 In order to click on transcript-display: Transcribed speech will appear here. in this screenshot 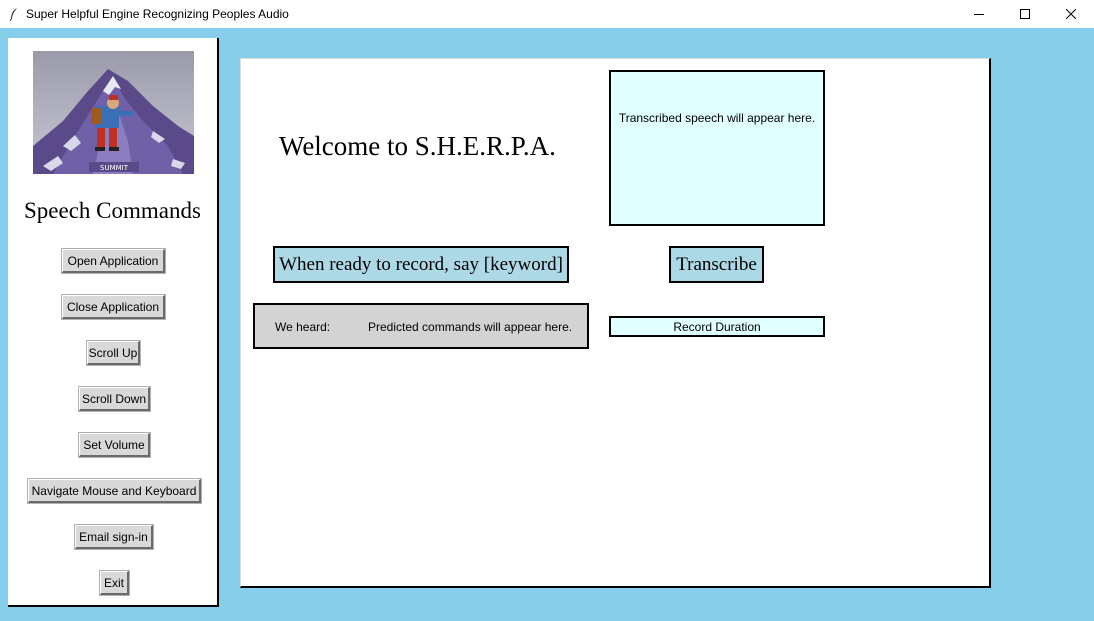, I will do `click(717, 148)`.